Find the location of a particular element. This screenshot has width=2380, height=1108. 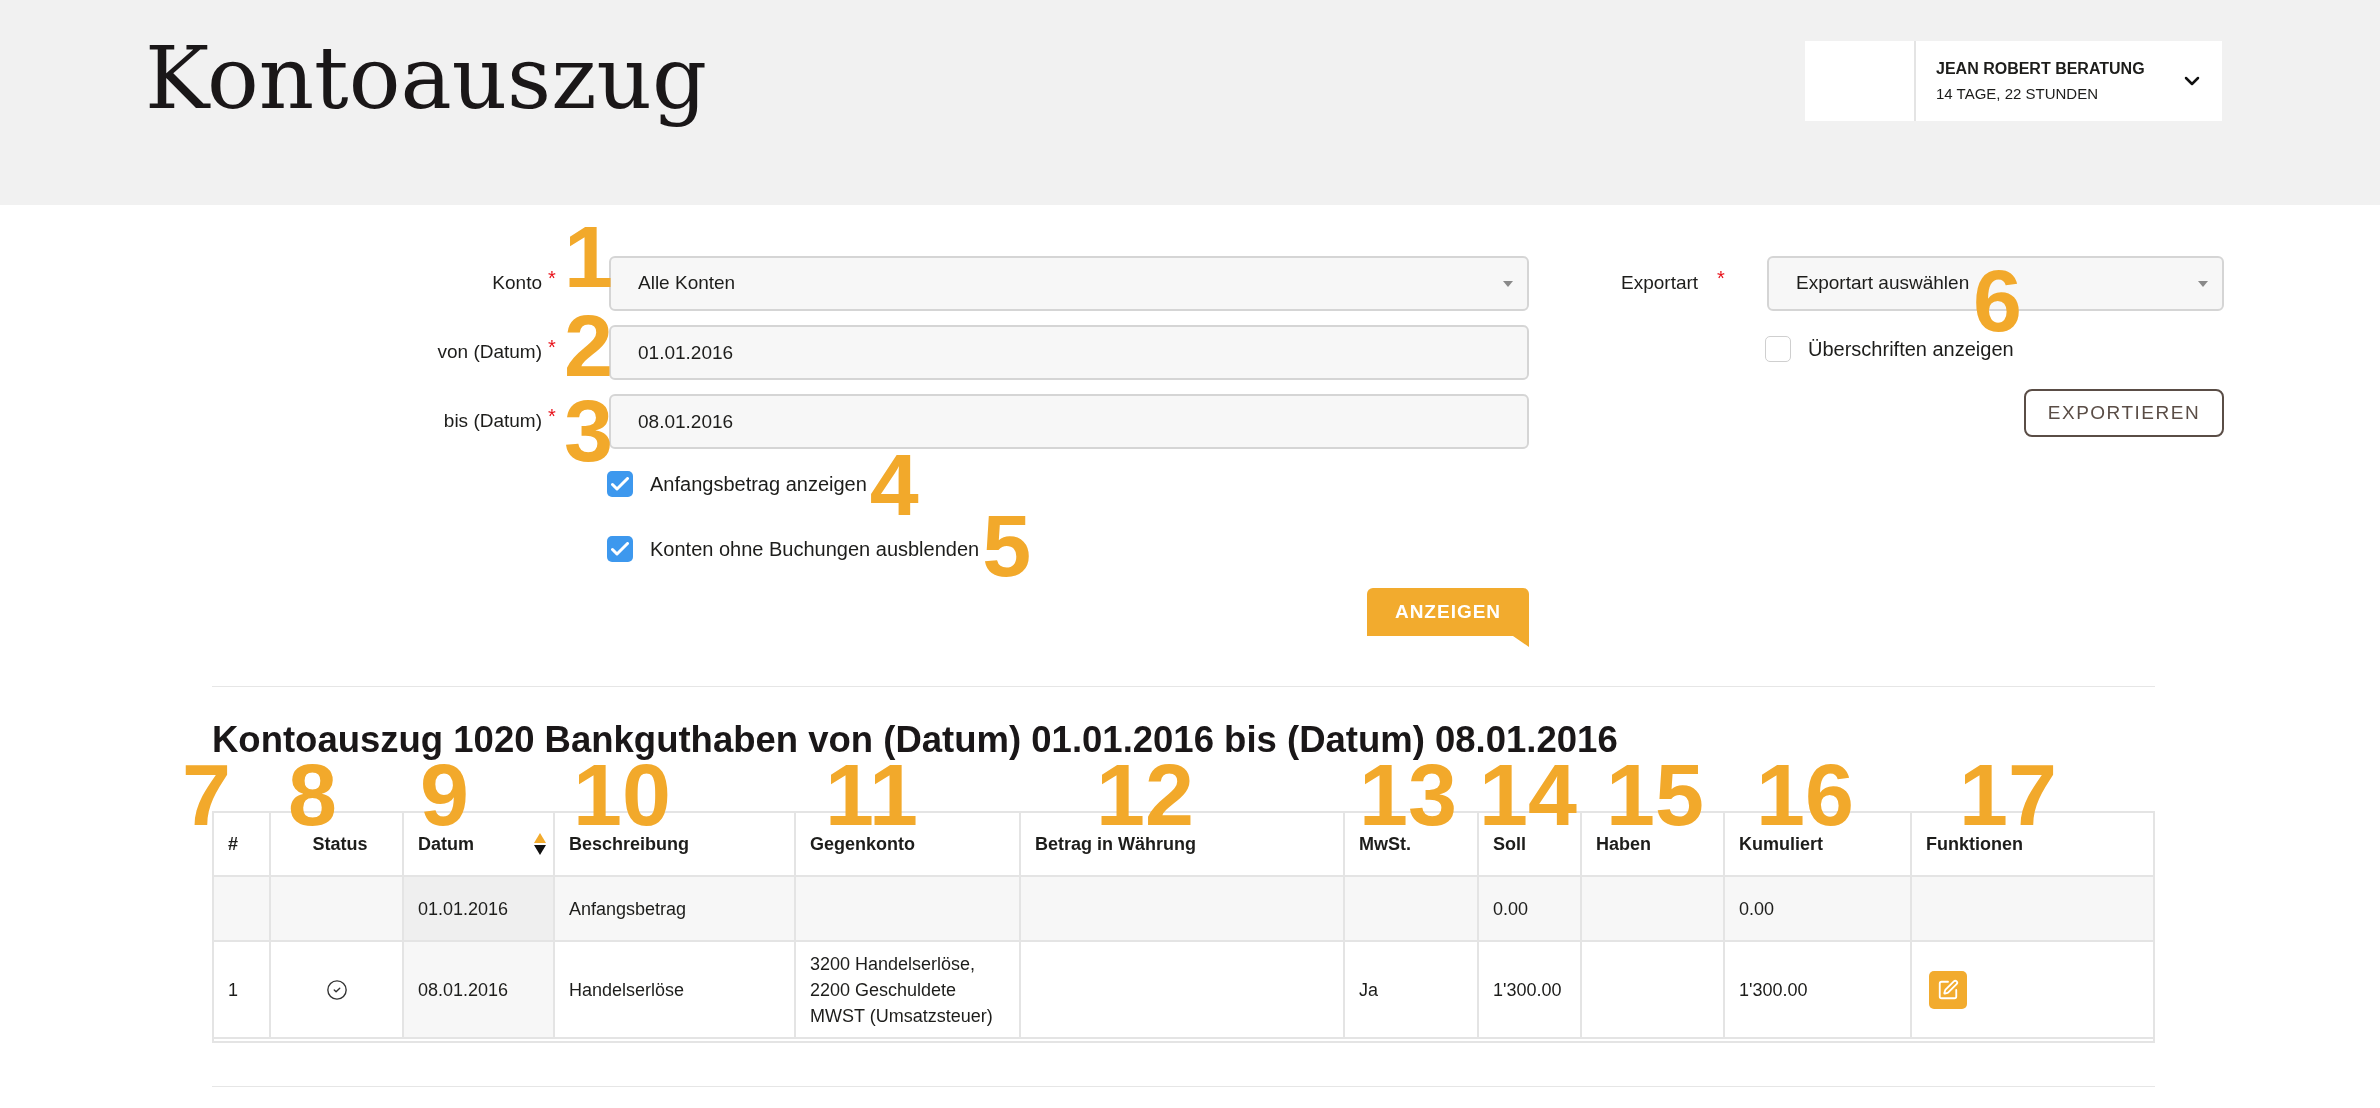

table-cell: 1 is located at coordinates (242, 990).